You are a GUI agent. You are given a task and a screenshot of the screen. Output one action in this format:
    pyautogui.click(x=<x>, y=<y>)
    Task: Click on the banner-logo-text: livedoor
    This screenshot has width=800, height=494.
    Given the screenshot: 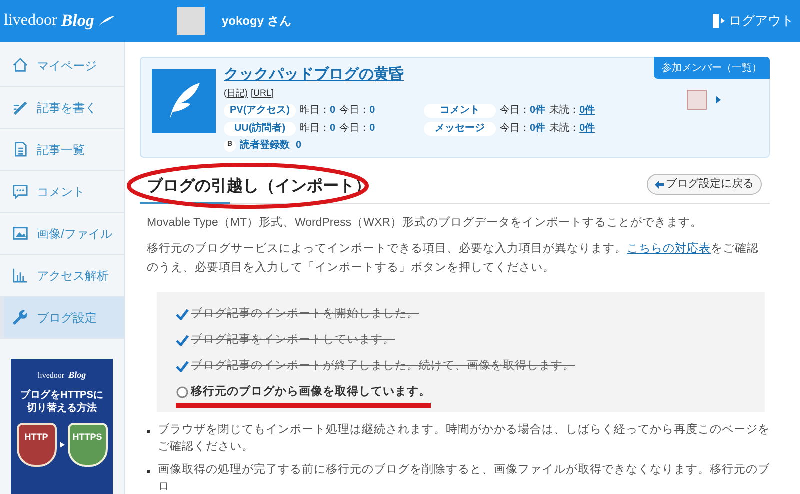 What is the action you would take?
    pyautogui.click(x=51, y=376)
    